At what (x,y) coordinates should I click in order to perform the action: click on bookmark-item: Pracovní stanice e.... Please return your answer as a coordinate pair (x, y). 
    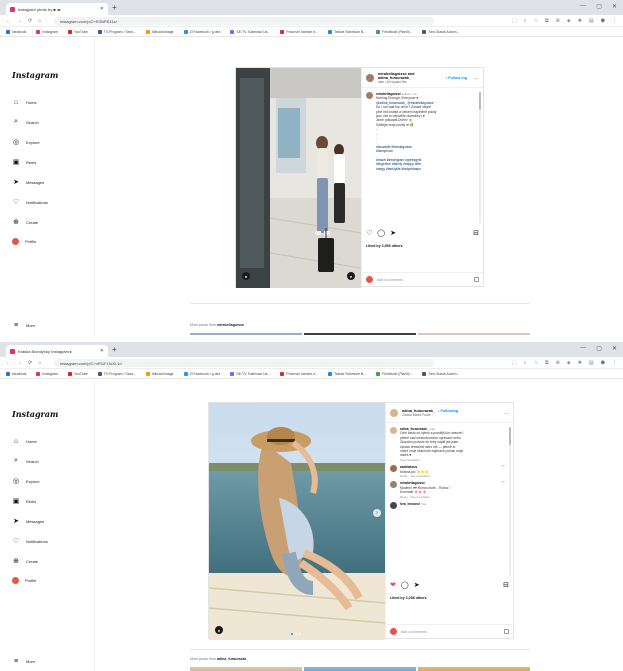
    Looking at the image, I should click on (299, 373).